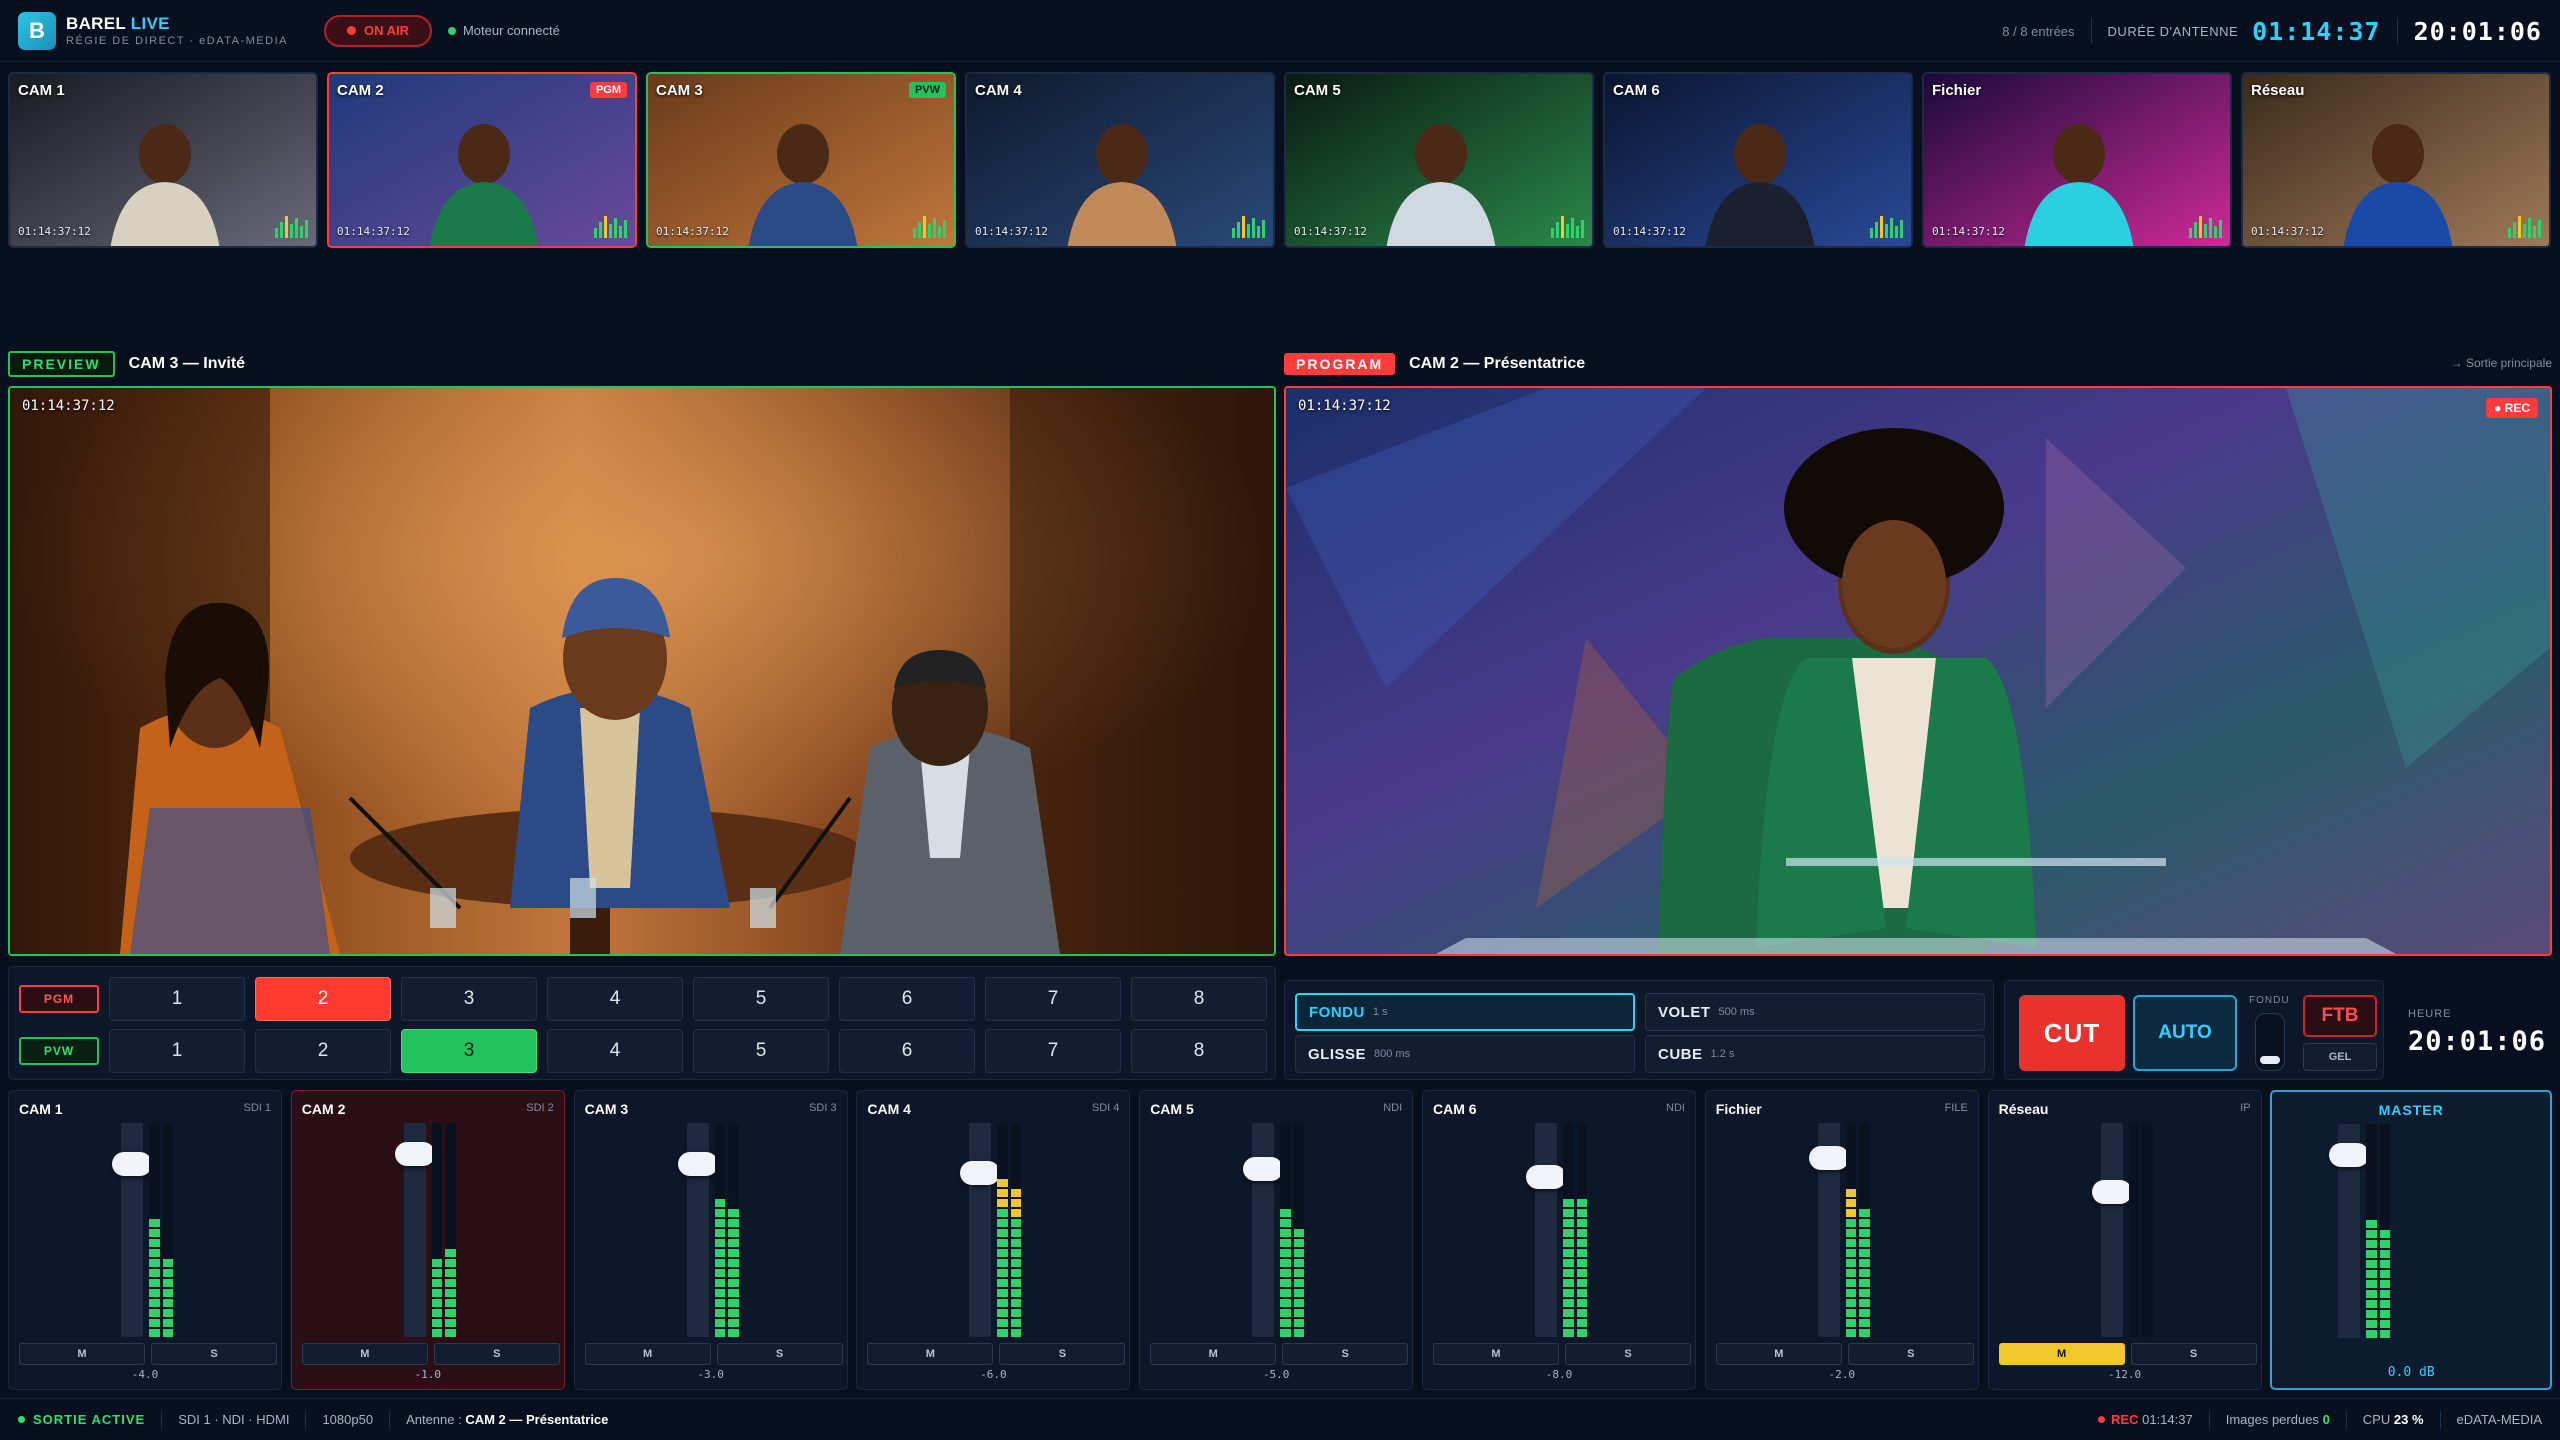 The height and width of the screenshot is (1440, 2560). I want to click on source-tag: PGM, so click(608, 90).